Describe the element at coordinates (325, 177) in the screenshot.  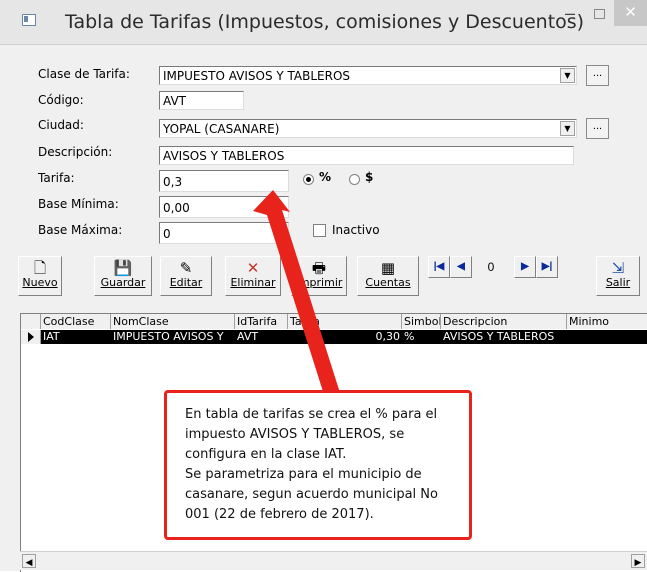
I see `percent-radio-label: %` at that location.